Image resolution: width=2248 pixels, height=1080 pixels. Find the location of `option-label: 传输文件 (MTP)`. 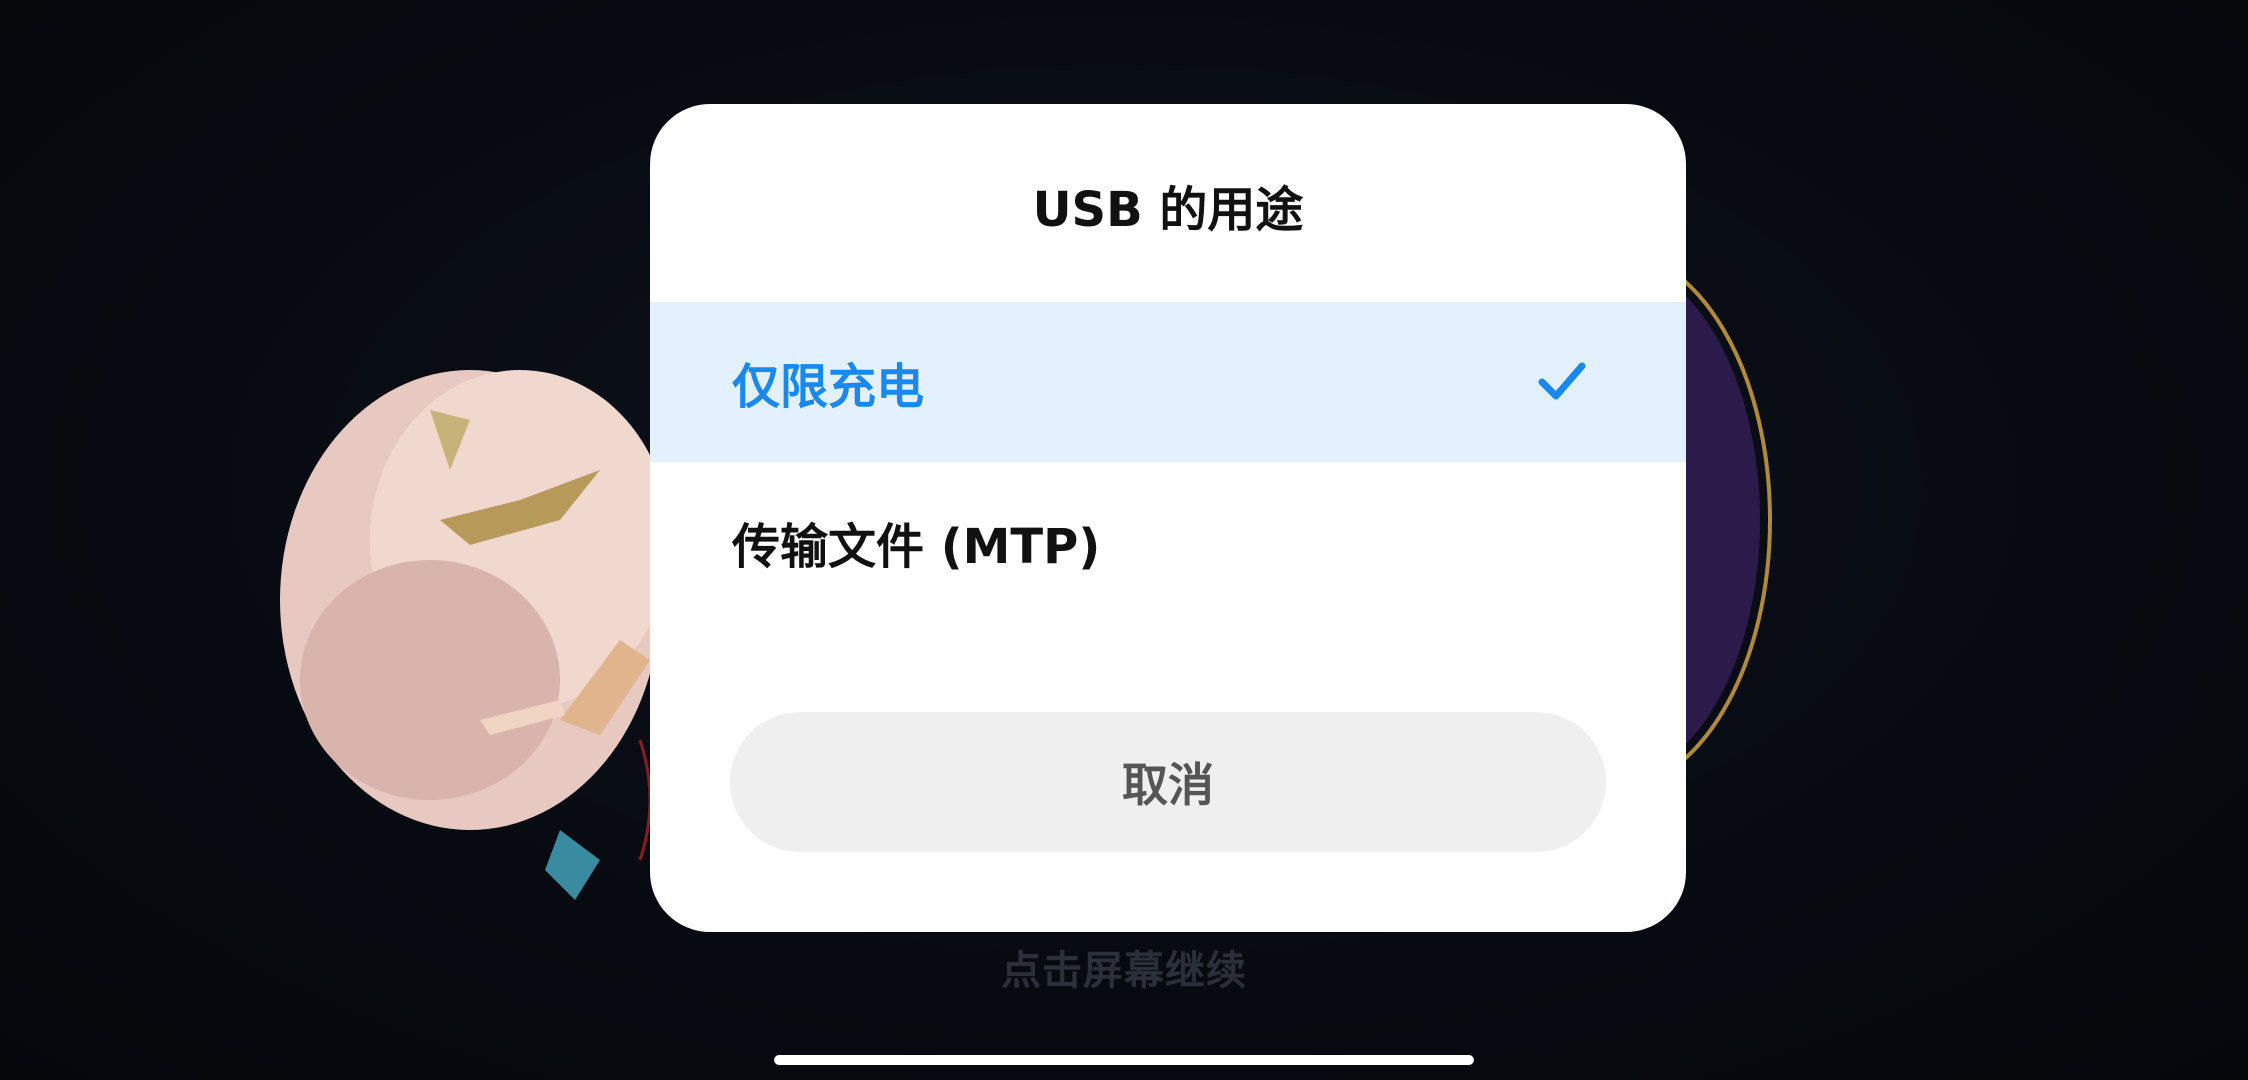

option-label: 传输文件 (MTP) is located at coordinates (916, 547).